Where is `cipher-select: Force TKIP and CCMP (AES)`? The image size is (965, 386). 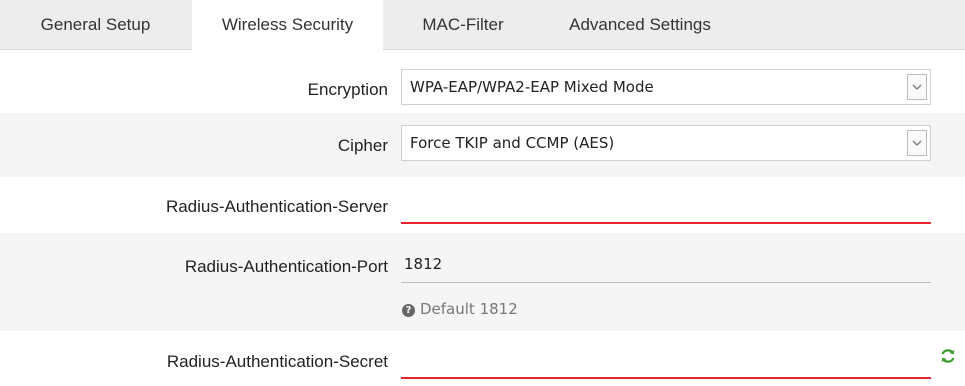
cipher-select: Force TKIP and CCMP (AES) is located at coordinates (666, 143).